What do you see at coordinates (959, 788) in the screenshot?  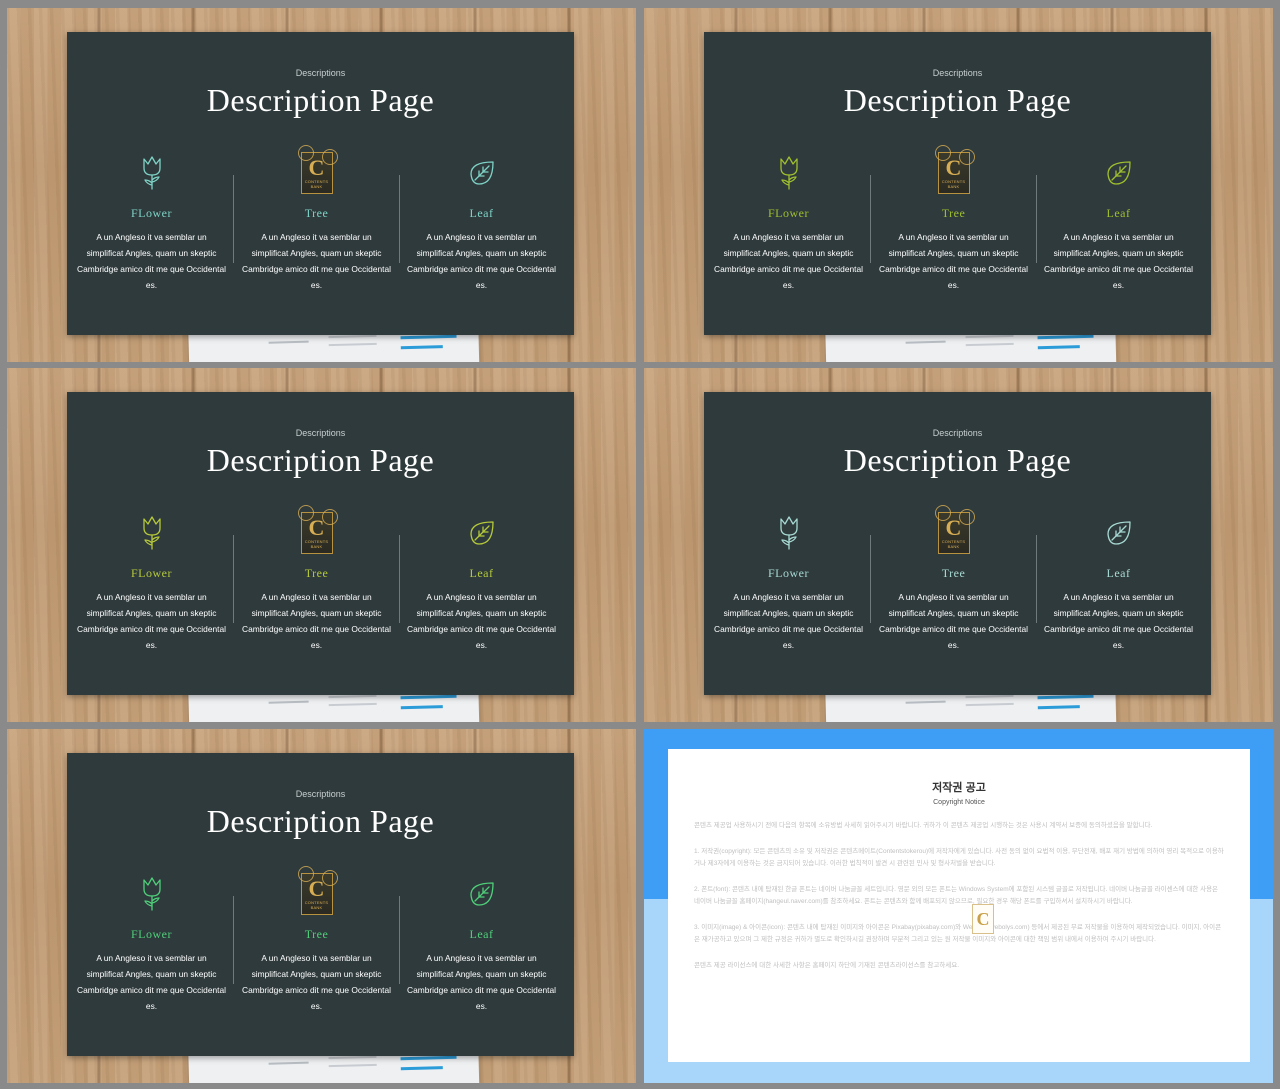 I see `copyright-title: 저작권 공고` at bounding box center [959, 788].